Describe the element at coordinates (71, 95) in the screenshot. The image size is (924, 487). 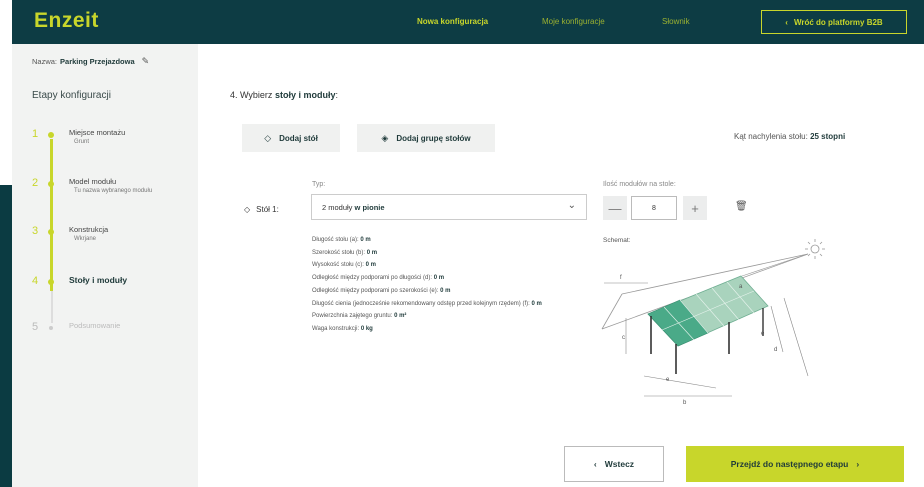
I see `steps-heading: Etapy konfiguracji` at that location.